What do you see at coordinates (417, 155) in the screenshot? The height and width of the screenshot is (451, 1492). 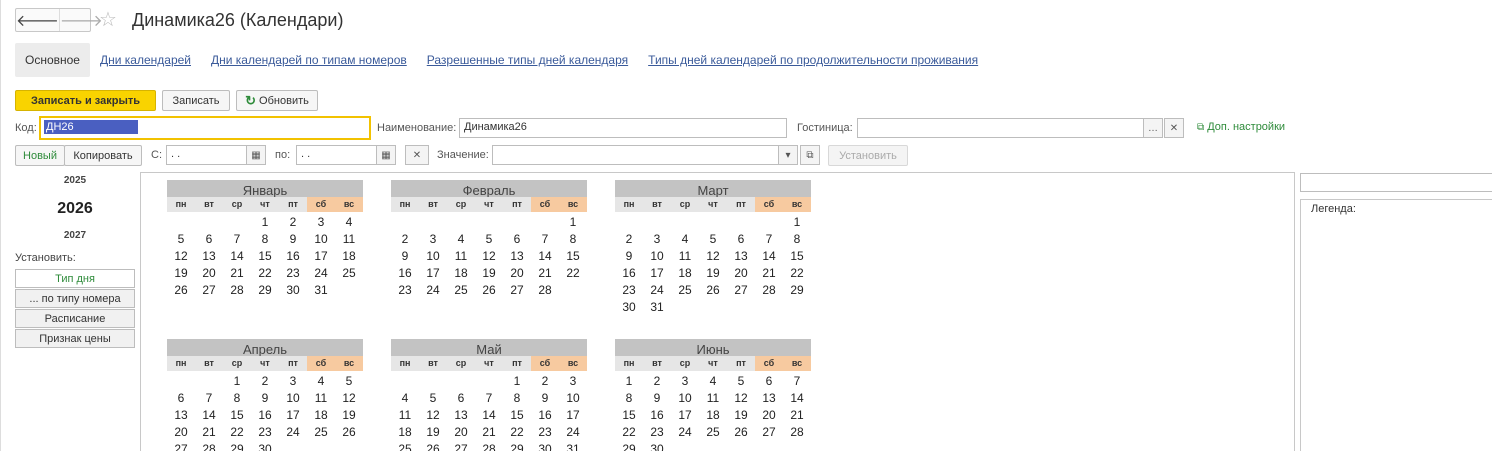 I see `clear-period-icon: ✕` at bounding box center [417, 155].